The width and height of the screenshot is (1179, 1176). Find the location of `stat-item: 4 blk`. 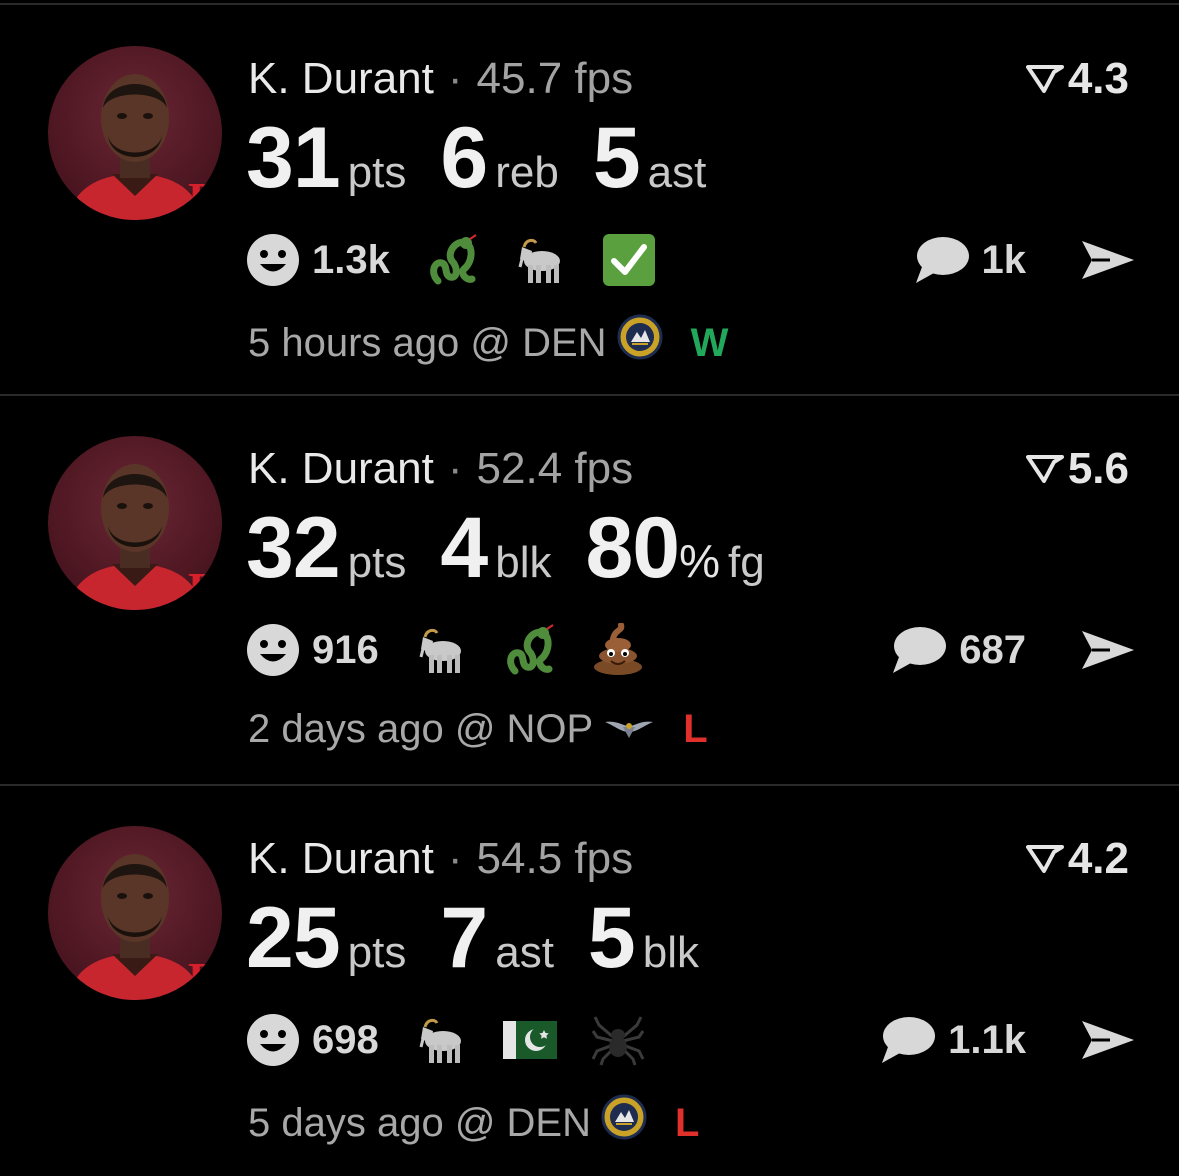

stat-item: 4 blk is located at coordinates (495, 548).